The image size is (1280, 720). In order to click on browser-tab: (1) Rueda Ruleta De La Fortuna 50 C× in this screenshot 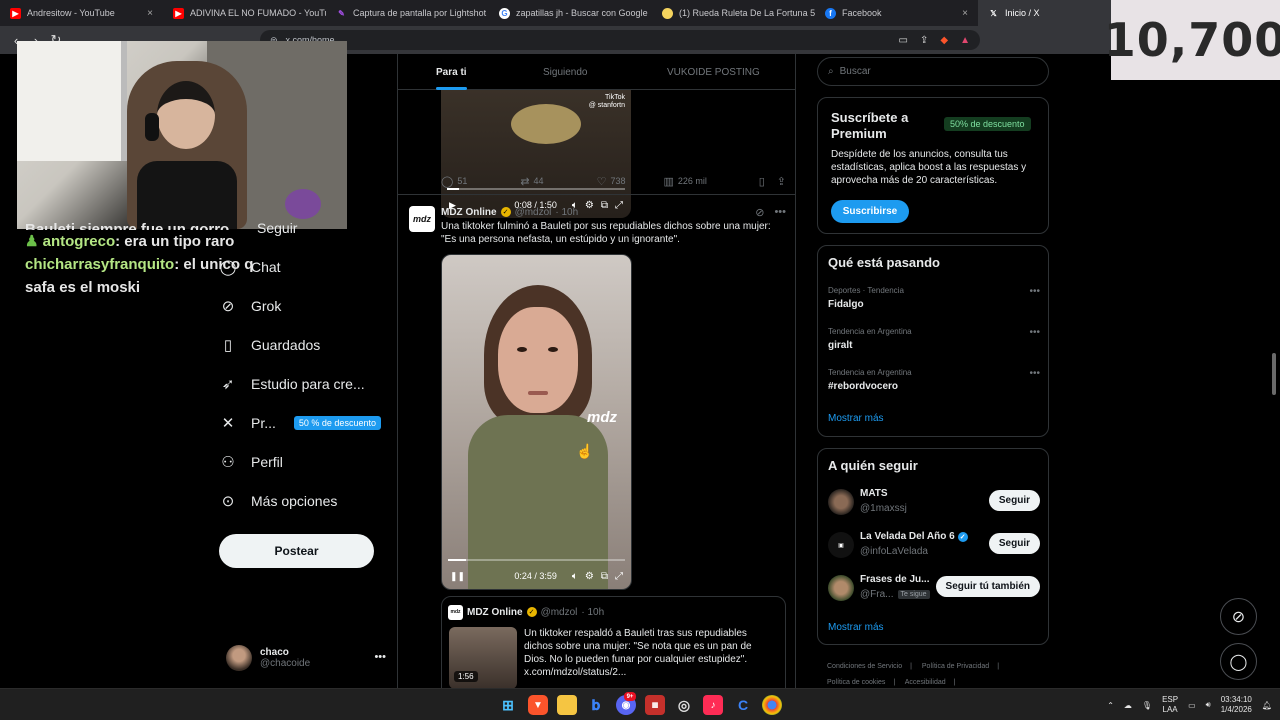, I will do `click(733, 13)`.